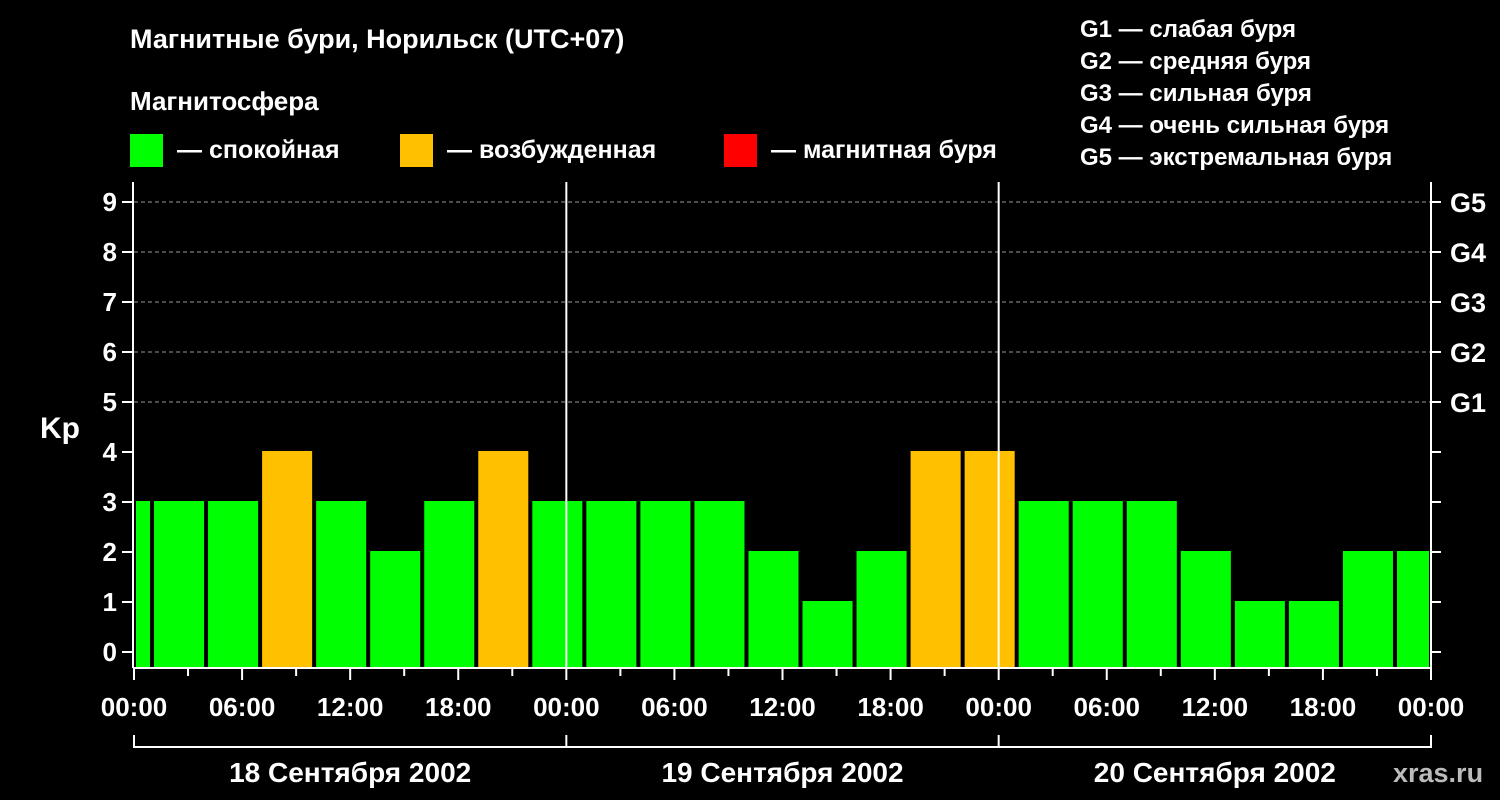 The height and width of the screenshot is (800, 1500). I want to click on watermark: xras.ru, so click(1438, 773).